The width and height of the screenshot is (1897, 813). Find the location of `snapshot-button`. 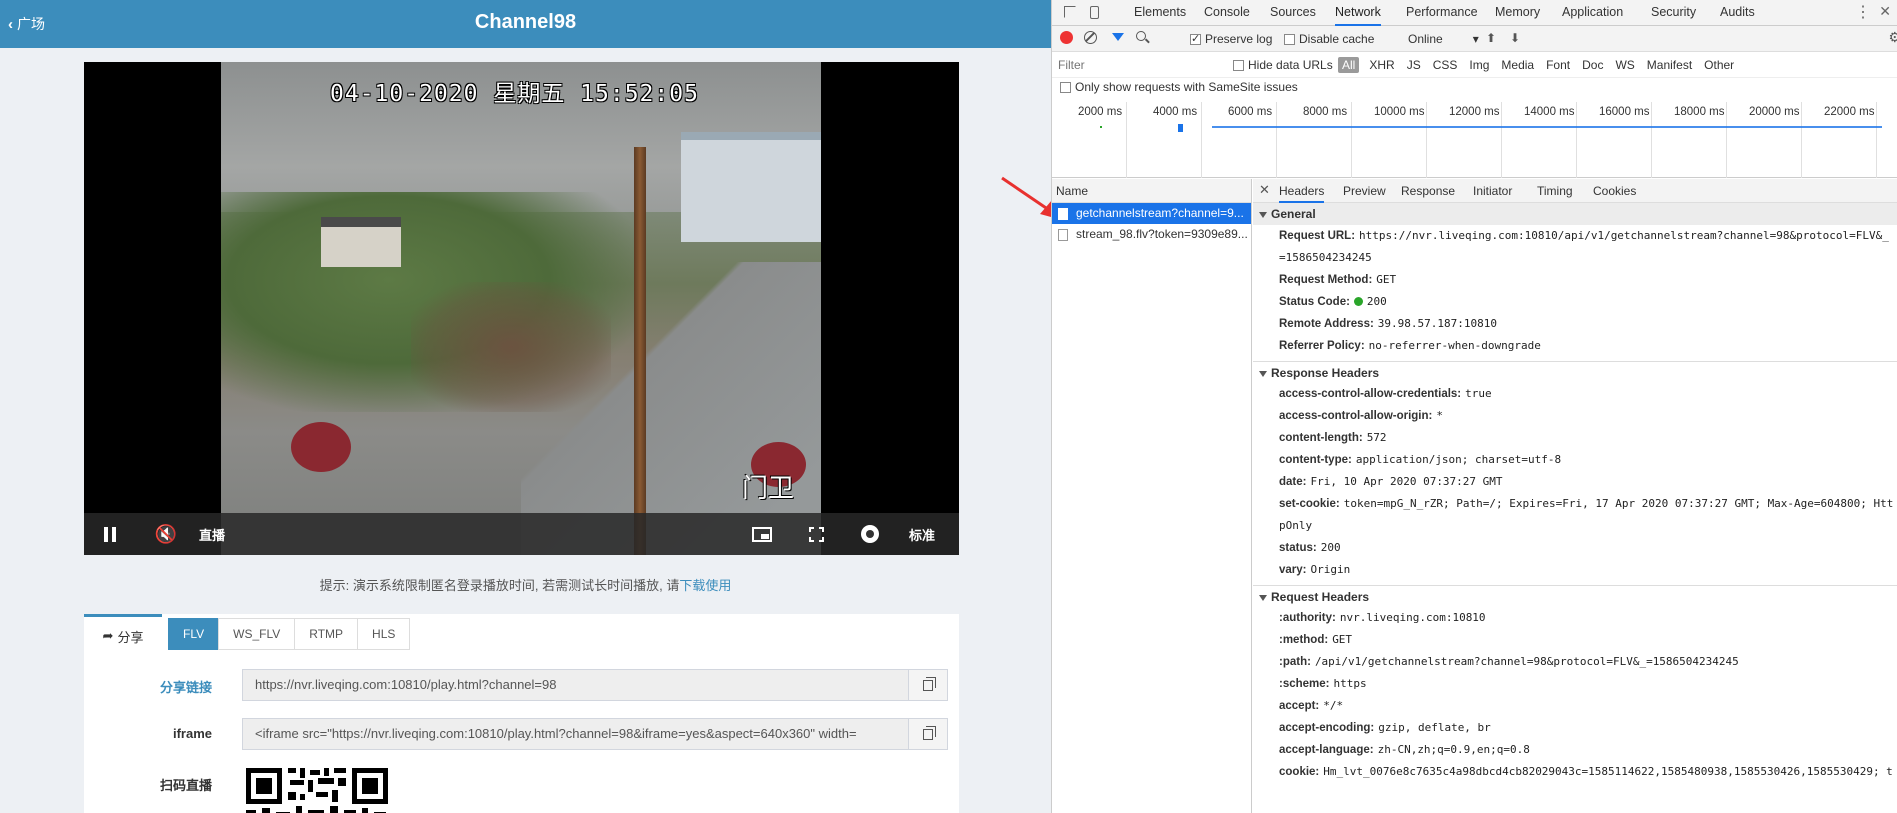

snapshot-button is located at coordinates (870, 534).